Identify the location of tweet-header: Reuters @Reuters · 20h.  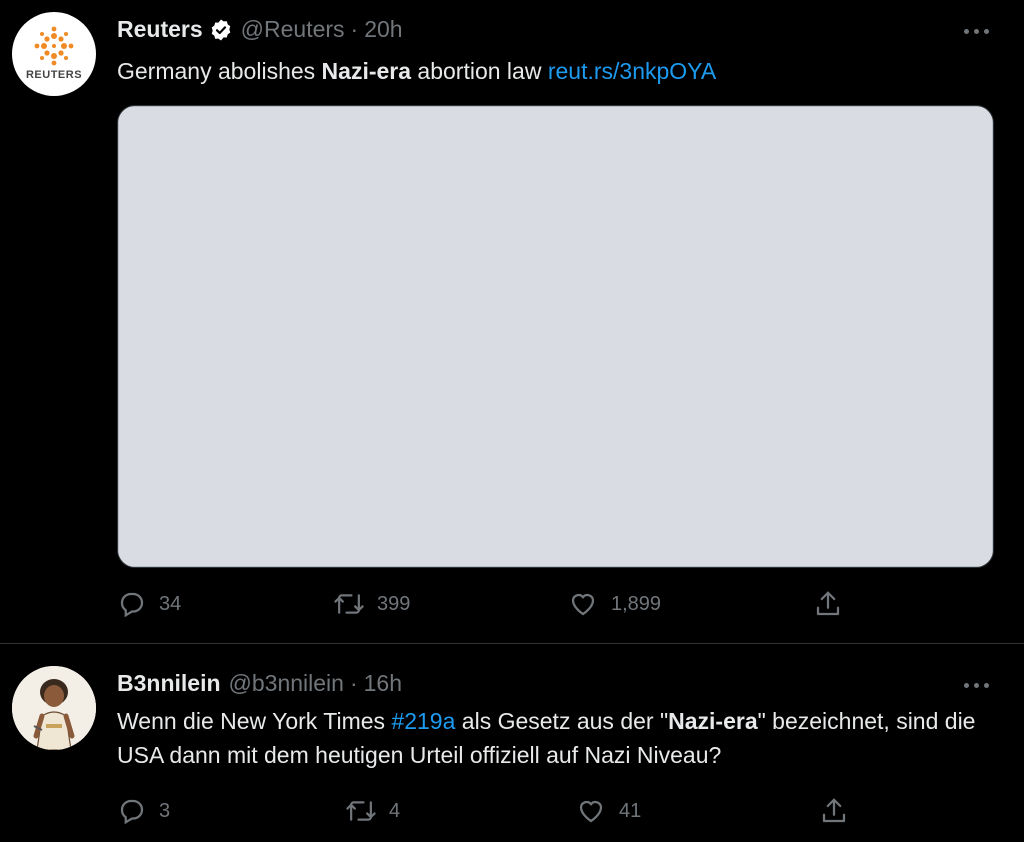
(260, 29).